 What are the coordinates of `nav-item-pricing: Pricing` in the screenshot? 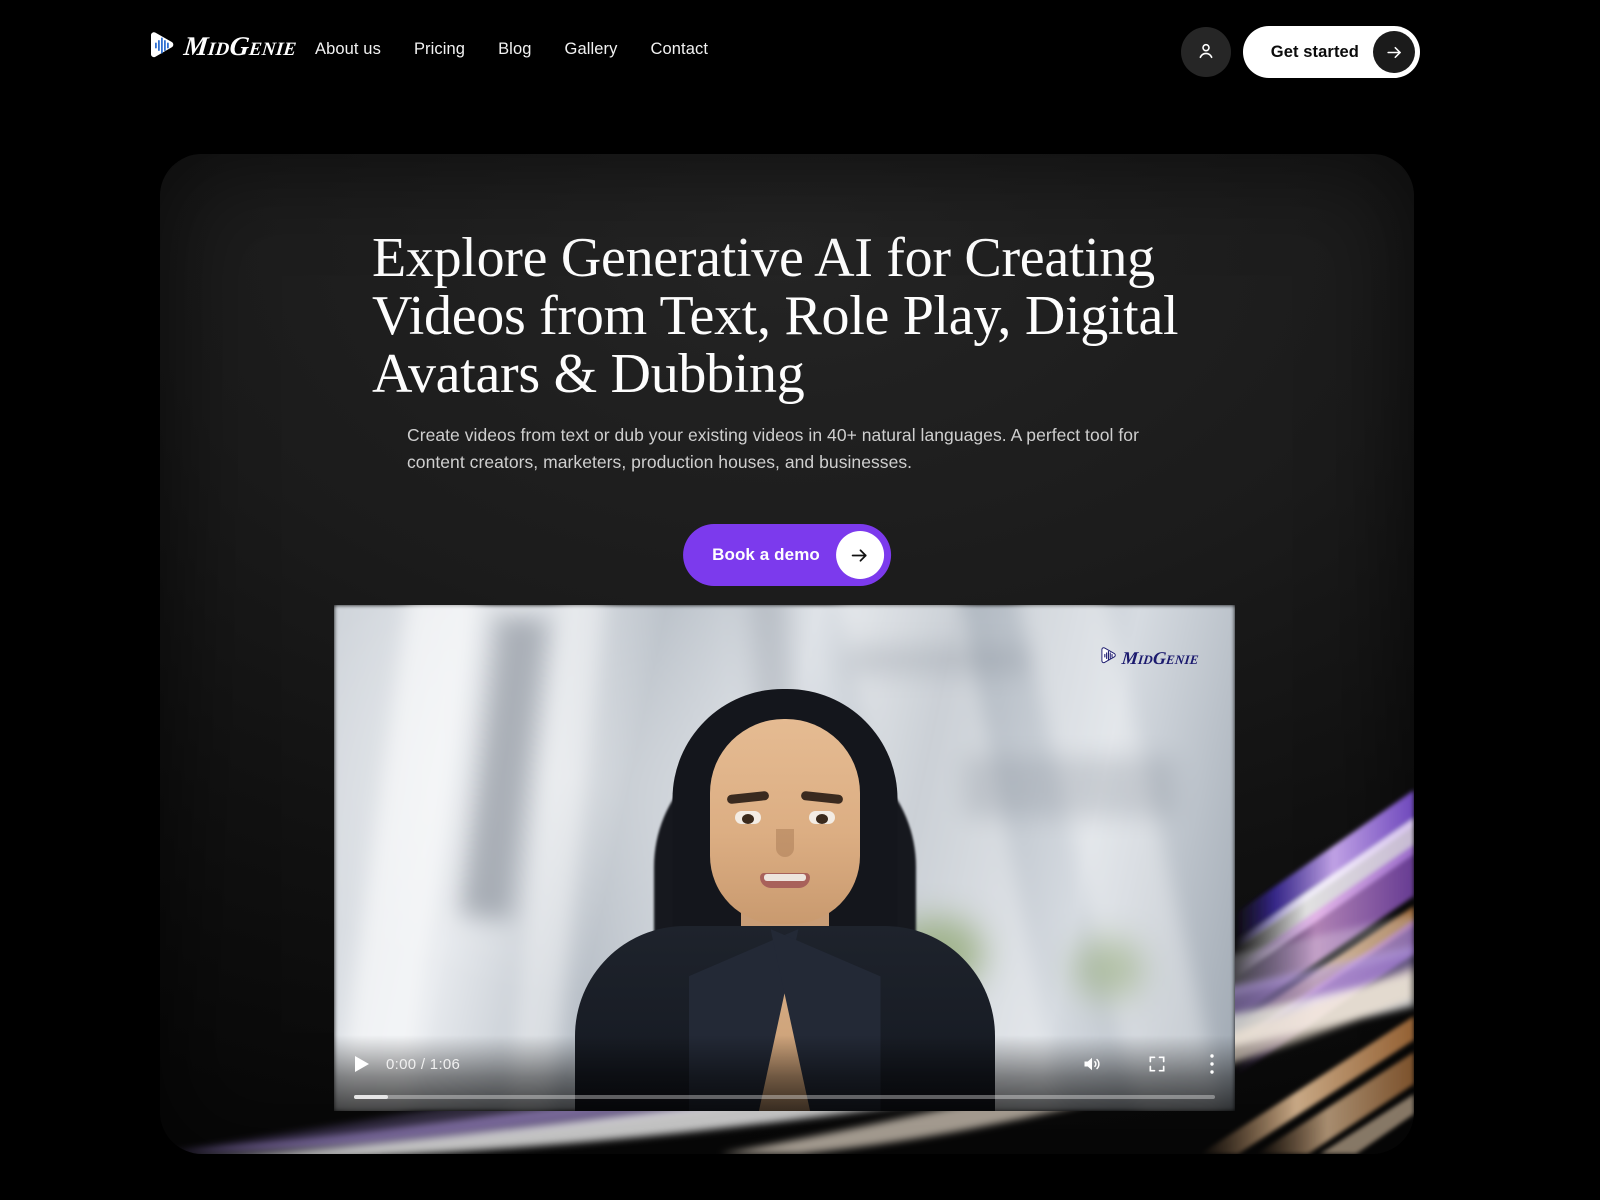 It's located at (439, 49).